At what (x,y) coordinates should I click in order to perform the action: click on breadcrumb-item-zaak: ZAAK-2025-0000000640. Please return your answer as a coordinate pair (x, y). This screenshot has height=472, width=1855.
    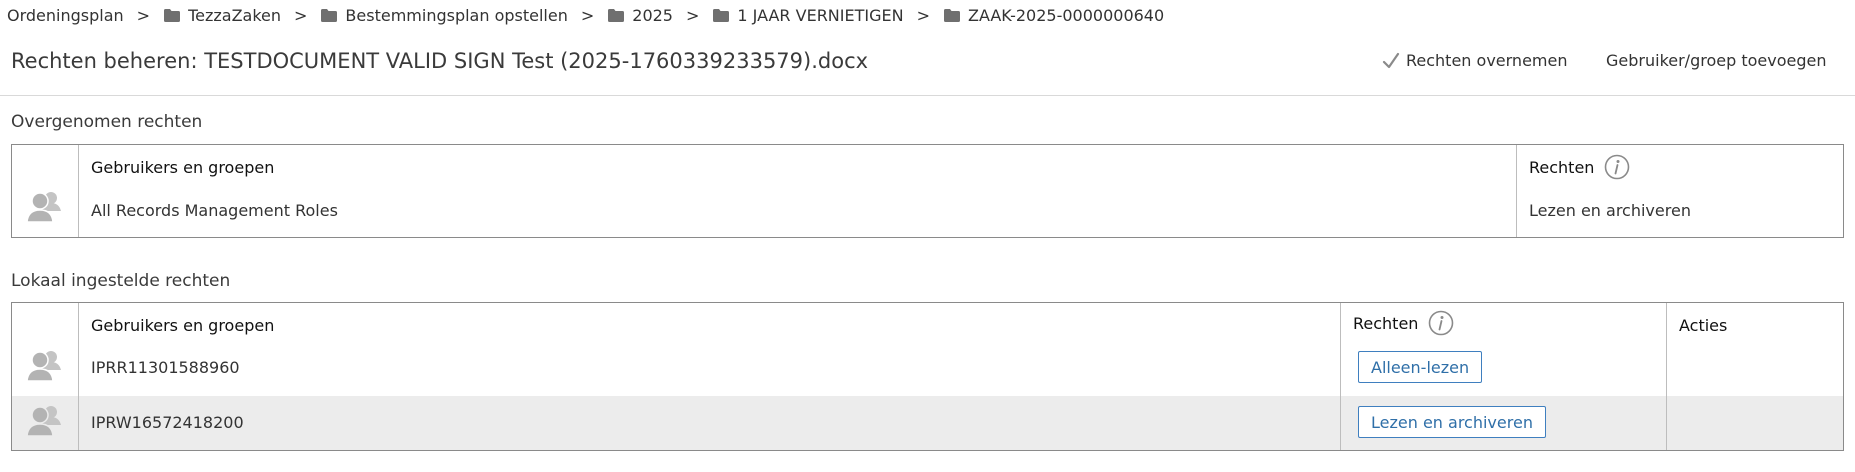
    Looking at the image, I should click on (1054, 15).